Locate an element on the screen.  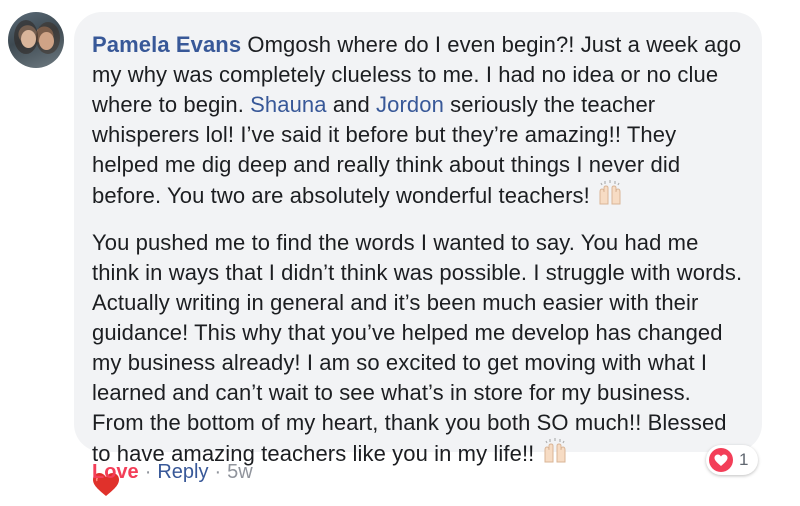
reply-button: Reply is located at coordinates (182, 472).